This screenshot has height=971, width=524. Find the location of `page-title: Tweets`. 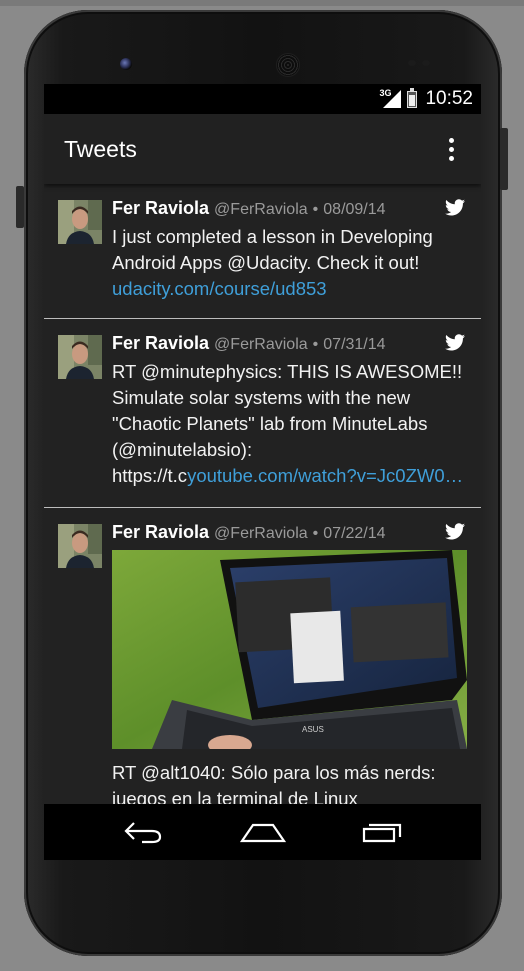

page-title: Tweets is located at coordinates (100, 148).